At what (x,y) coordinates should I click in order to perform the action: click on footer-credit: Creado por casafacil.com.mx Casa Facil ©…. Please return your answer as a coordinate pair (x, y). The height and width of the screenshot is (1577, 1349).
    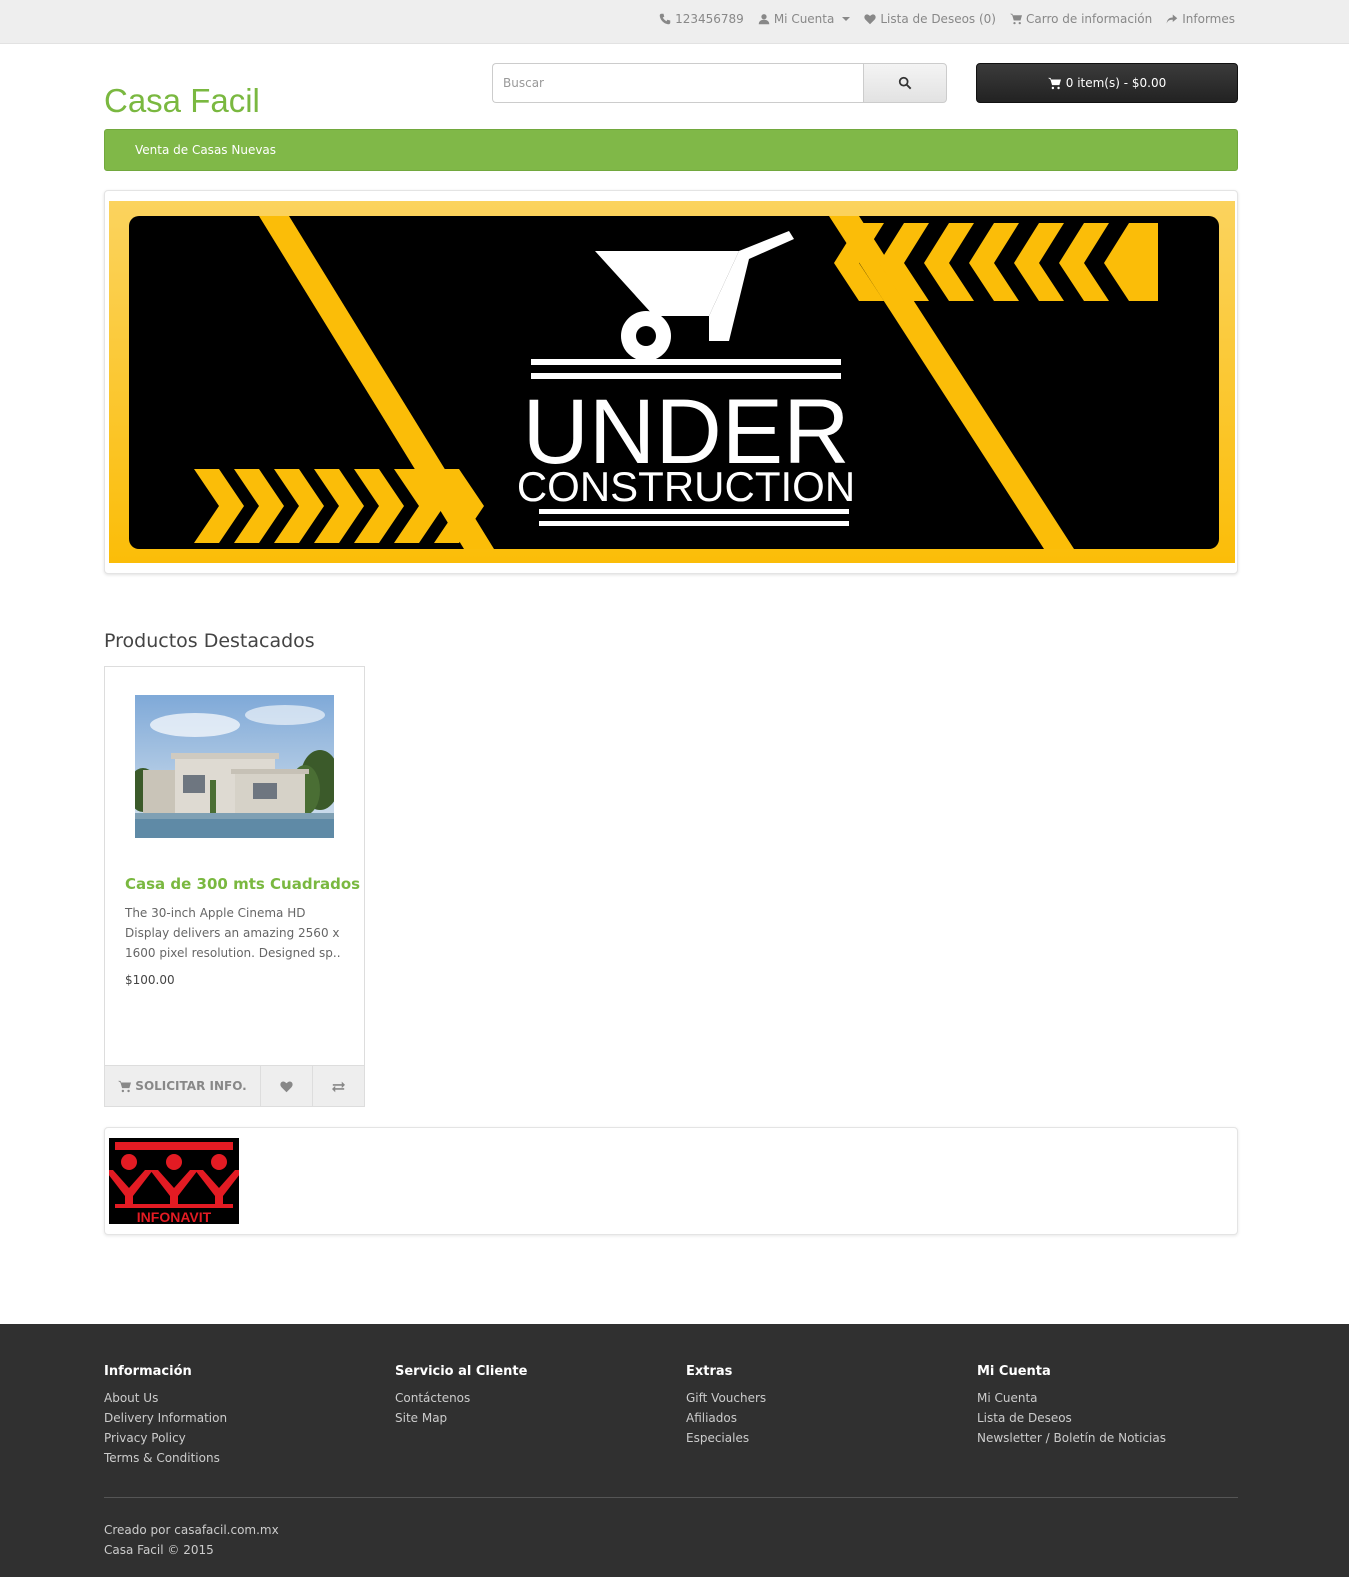
    Looking at the image, I should click on (191, 1540).